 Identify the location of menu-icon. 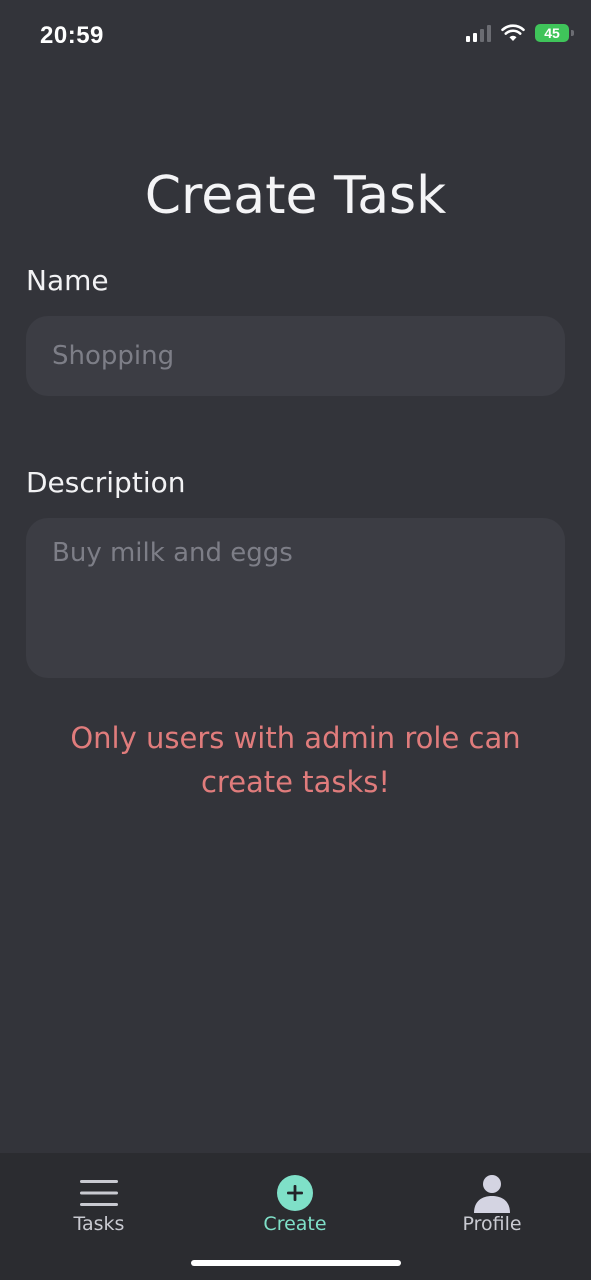
(99, 1193).